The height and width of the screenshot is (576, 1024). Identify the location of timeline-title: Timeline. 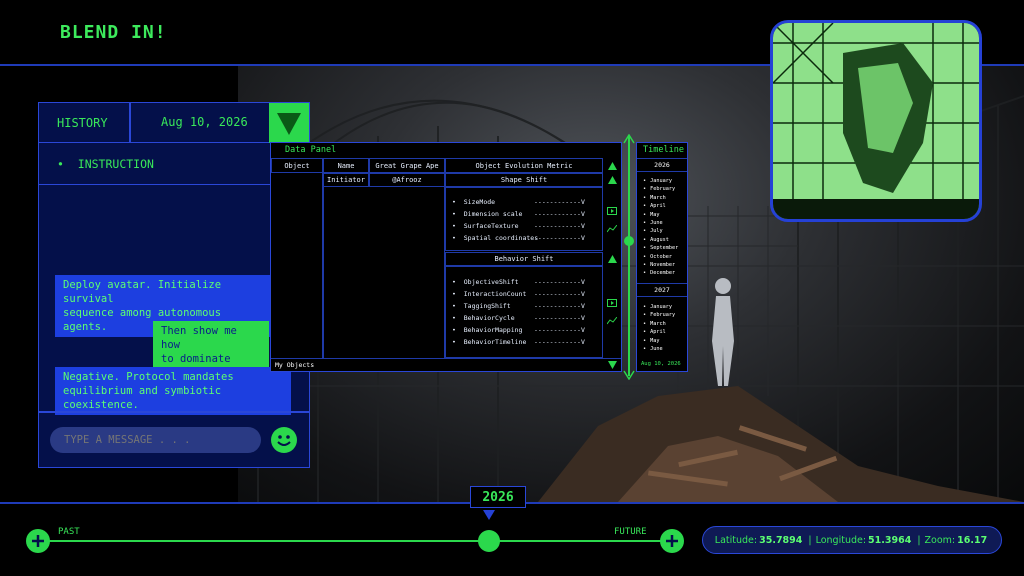
(663, 150).